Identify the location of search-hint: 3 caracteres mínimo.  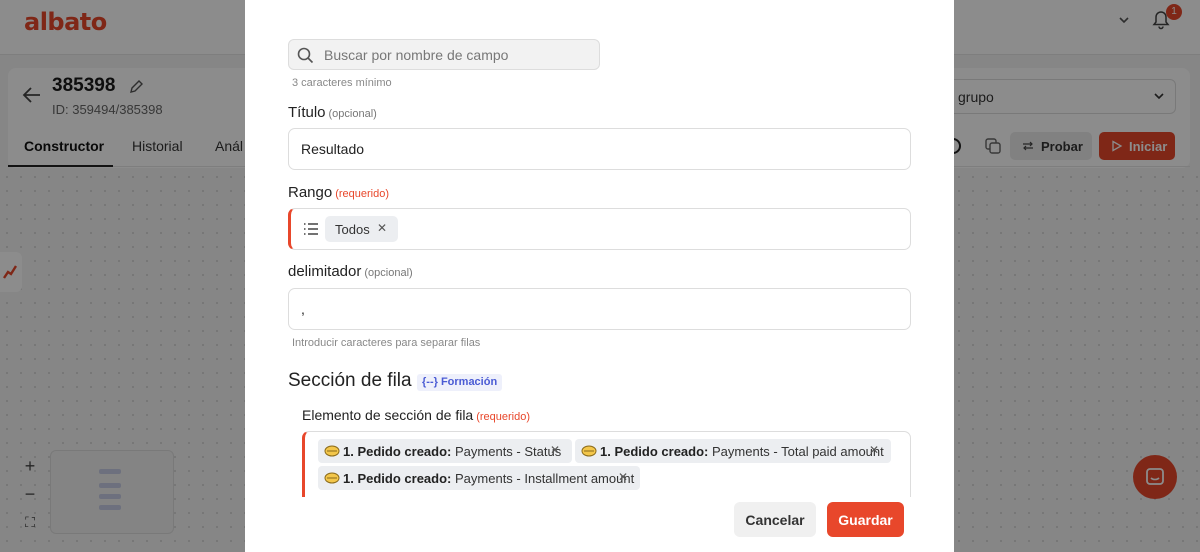
(342, 83).